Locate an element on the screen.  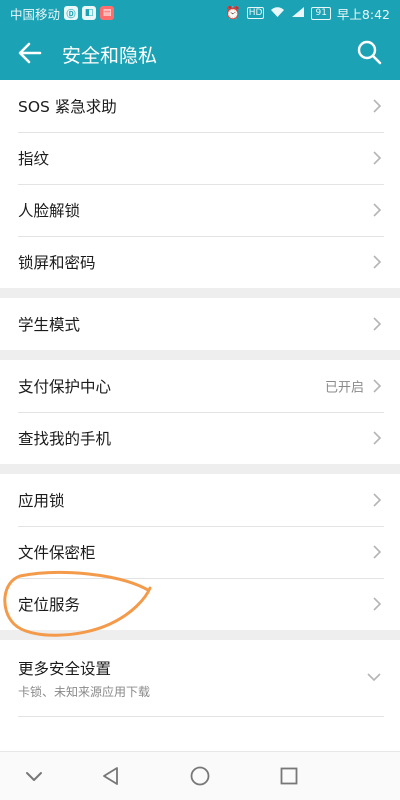
row-label: 支付保护中心 is located at coordinates (65, 387).